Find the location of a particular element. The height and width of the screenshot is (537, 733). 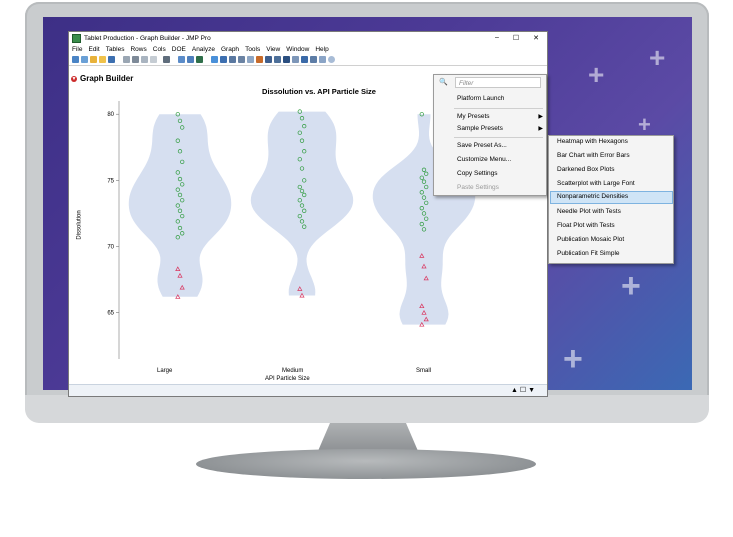

y-tick-label: 80 is located at coordinates (110, 115).